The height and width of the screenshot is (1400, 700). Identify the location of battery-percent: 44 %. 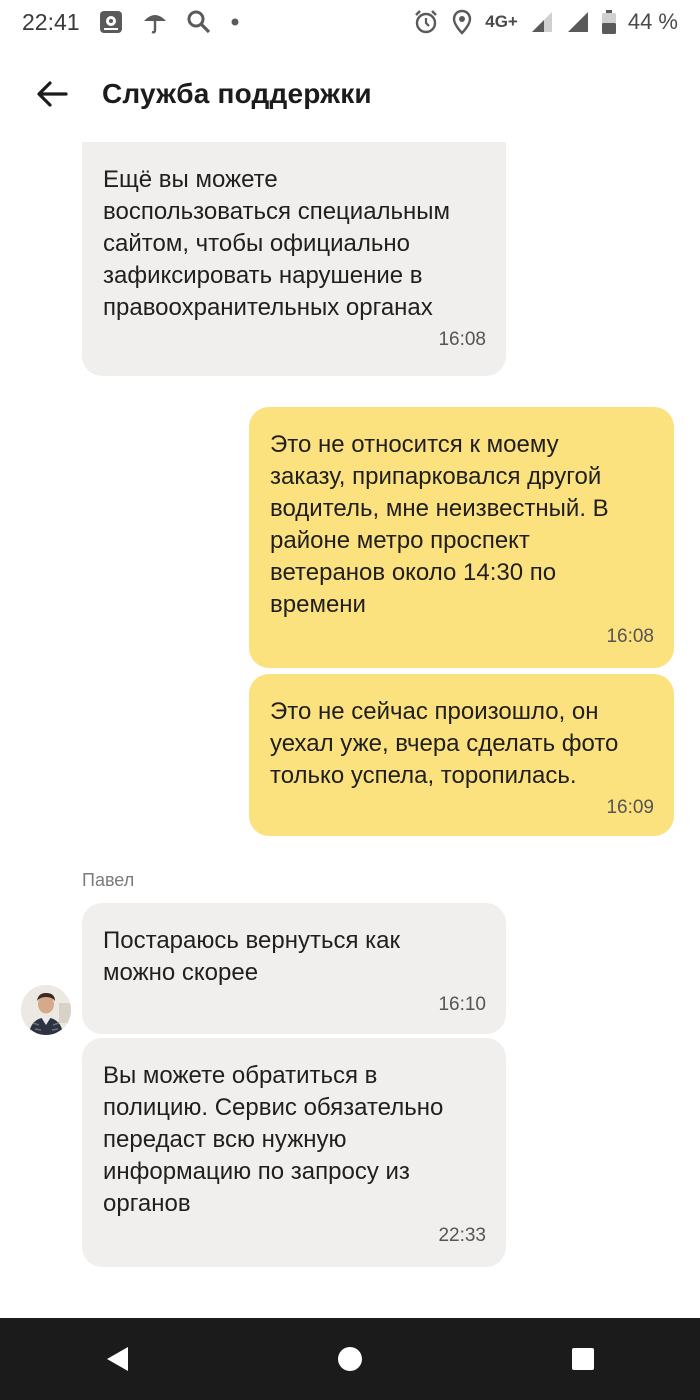
(652, 21).